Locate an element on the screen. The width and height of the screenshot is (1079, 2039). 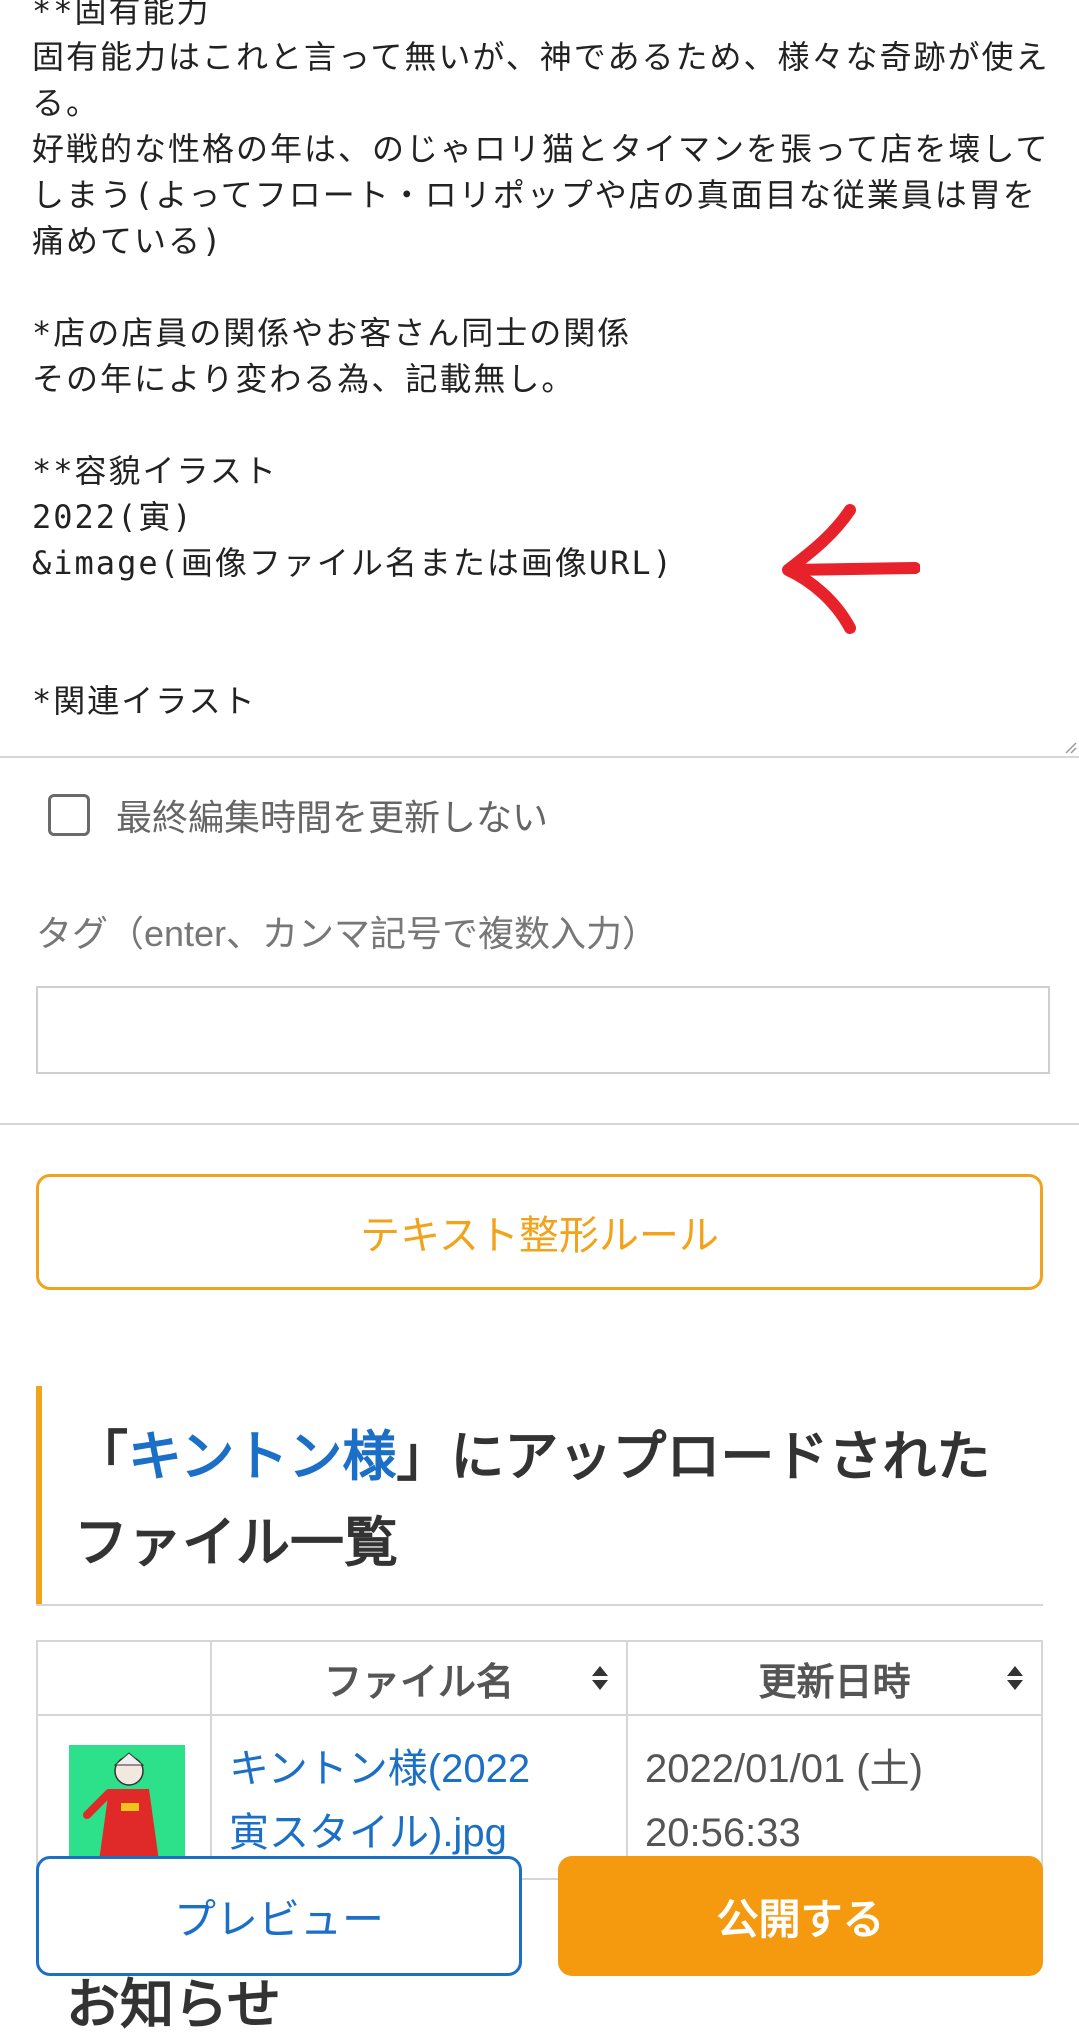
heading-open-bracket: 「 is located at coordinates (101, 1457).